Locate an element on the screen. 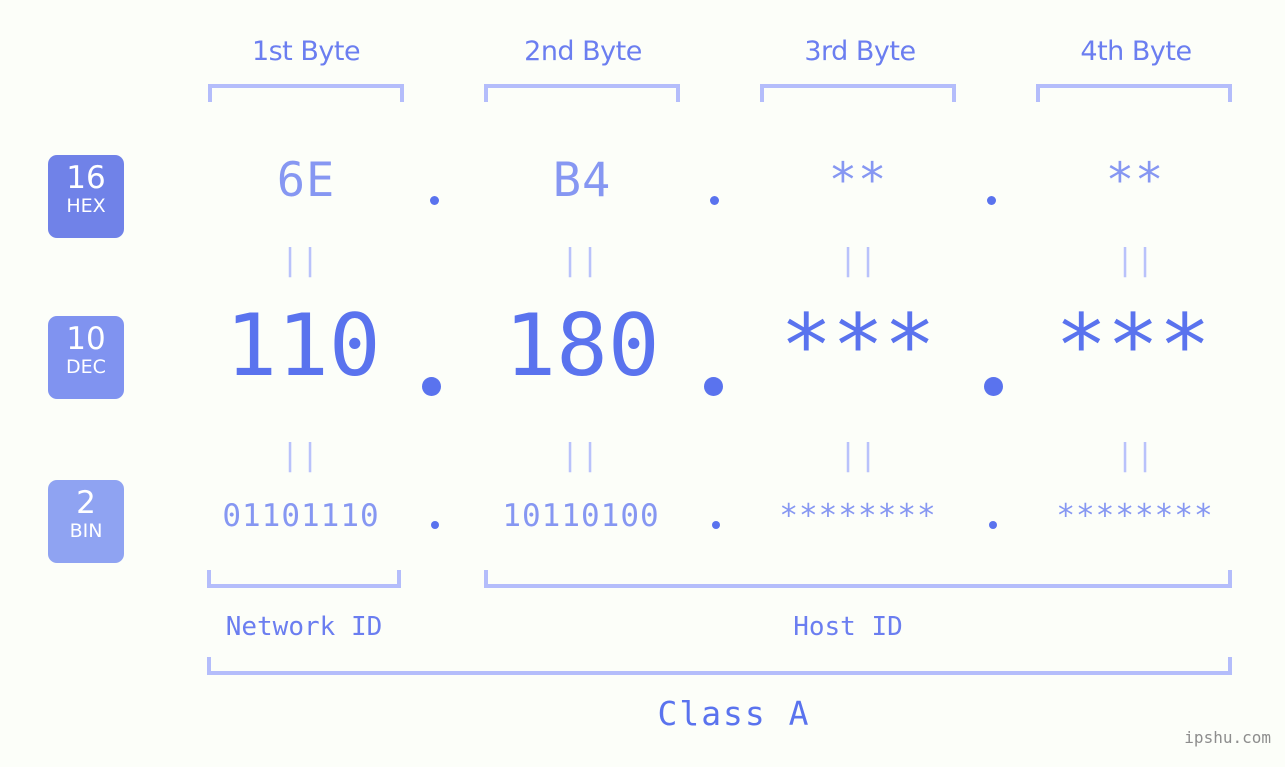  base-badge-bin-abbr: BIN is located at coordinates (86, 531).